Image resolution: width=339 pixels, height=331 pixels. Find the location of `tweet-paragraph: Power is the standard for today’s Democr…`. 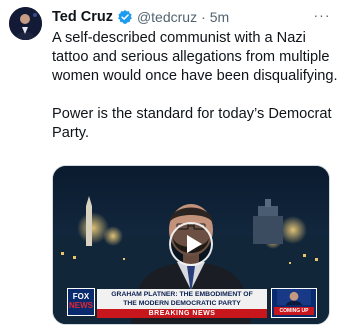

tweet-paragraph: Power is the standard for today’s Democr… is located at coordinates (192, 123).